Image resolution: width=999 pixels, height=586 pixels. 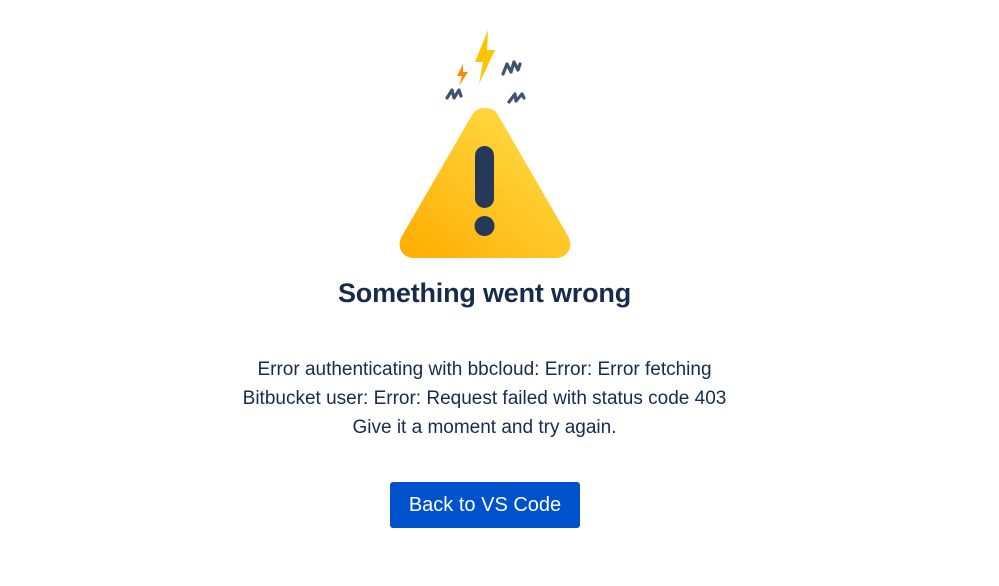 I want to click on page-title: Something went wrong, so click(x=484, y=293).